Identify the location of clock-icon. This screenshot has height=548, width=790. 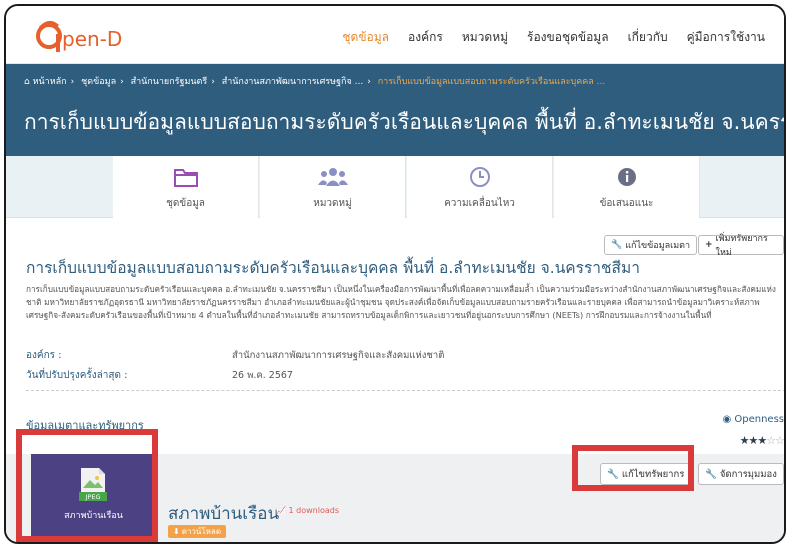
(479, 177).